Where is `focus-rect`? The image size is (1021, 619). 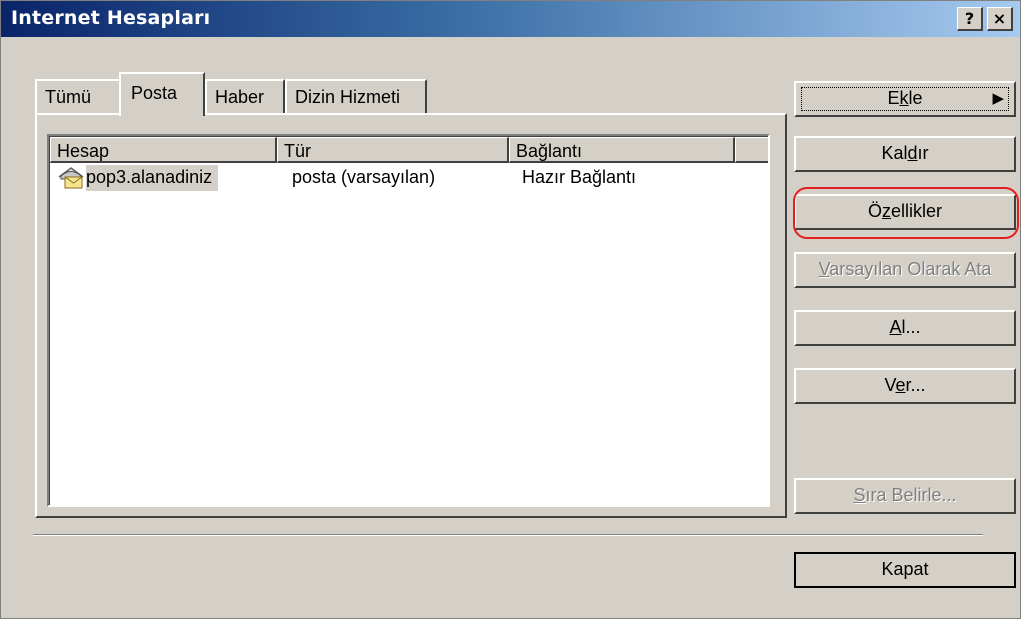
focus-rect is located at coordinates (905, 99).